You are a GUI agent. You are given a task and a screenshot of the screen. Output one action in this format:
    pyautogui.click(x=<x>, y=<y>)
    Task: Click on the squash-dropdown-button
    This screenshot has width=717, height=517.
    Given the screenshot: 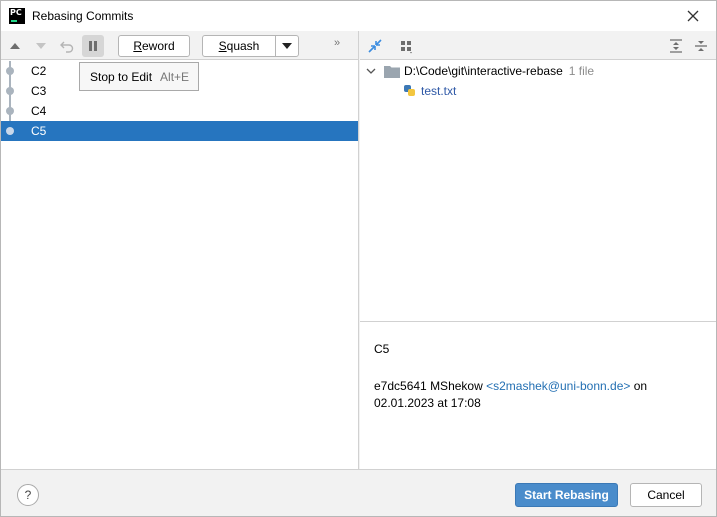 What is the action you would take?
    pyautogui.click(x=287, y=46)
    